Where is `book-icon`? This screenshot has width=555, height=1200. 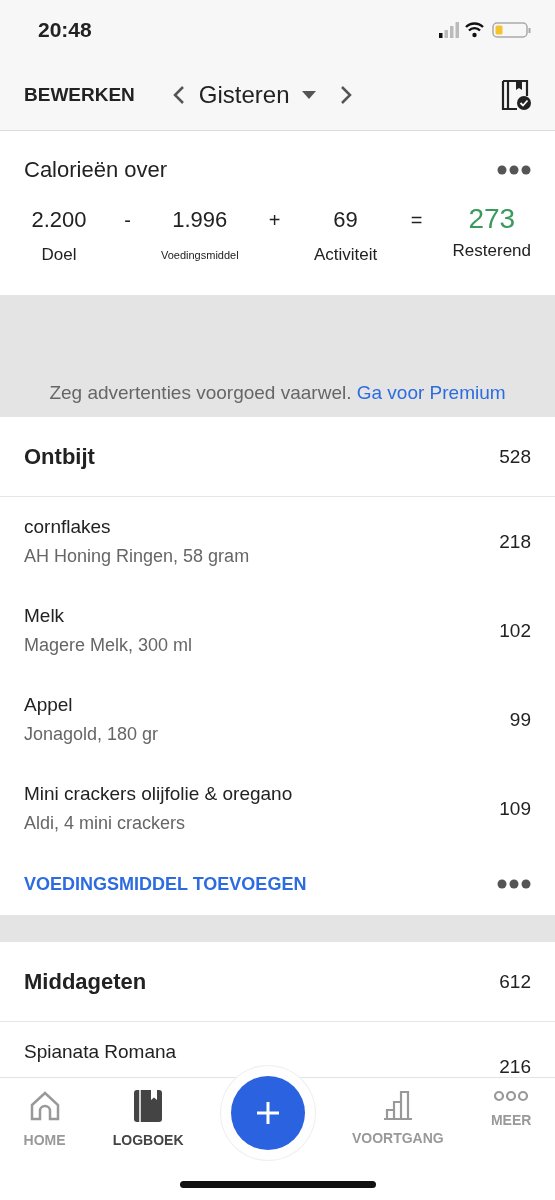
book-icon is located at coordinates (148, 1106).